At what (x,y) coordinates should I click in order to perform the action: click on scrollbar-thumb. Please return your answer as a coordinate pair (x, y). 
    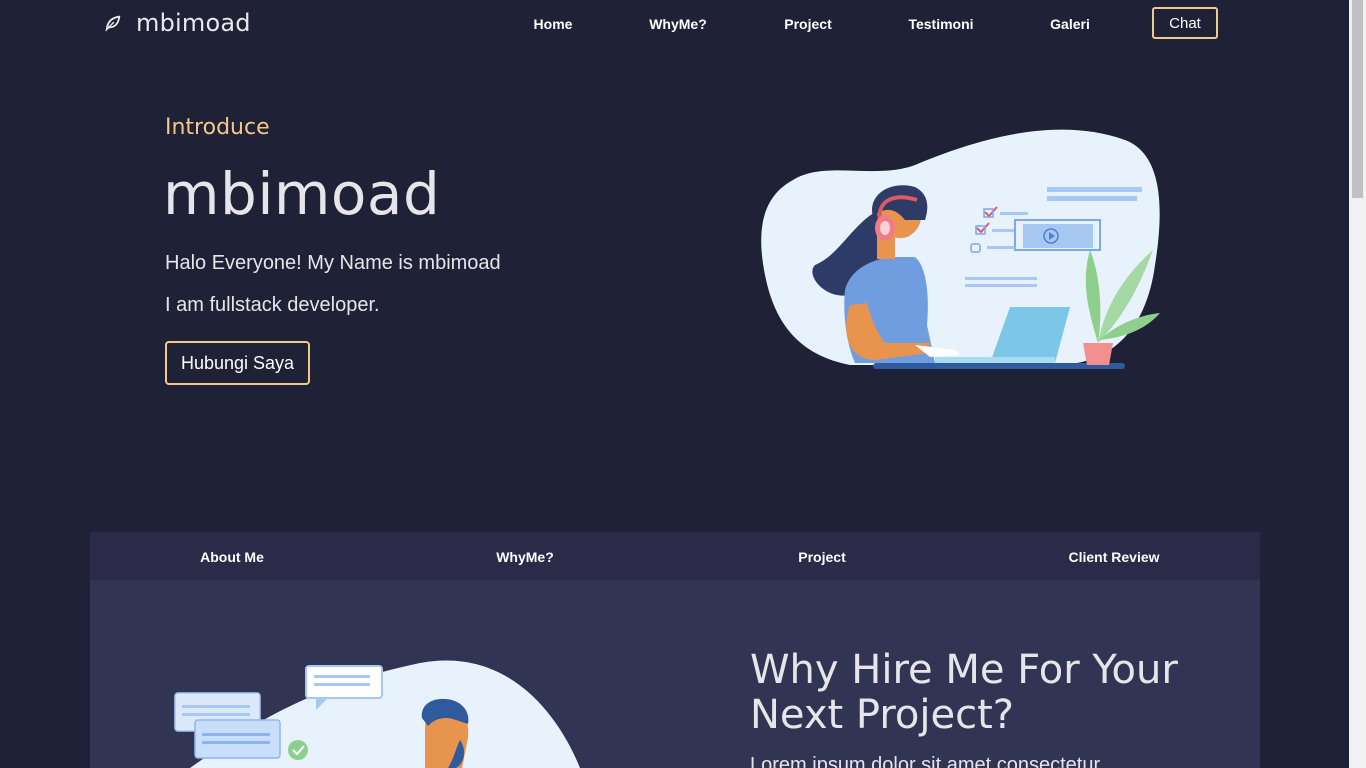
    Looking at the image, I should click on (1357, 99).